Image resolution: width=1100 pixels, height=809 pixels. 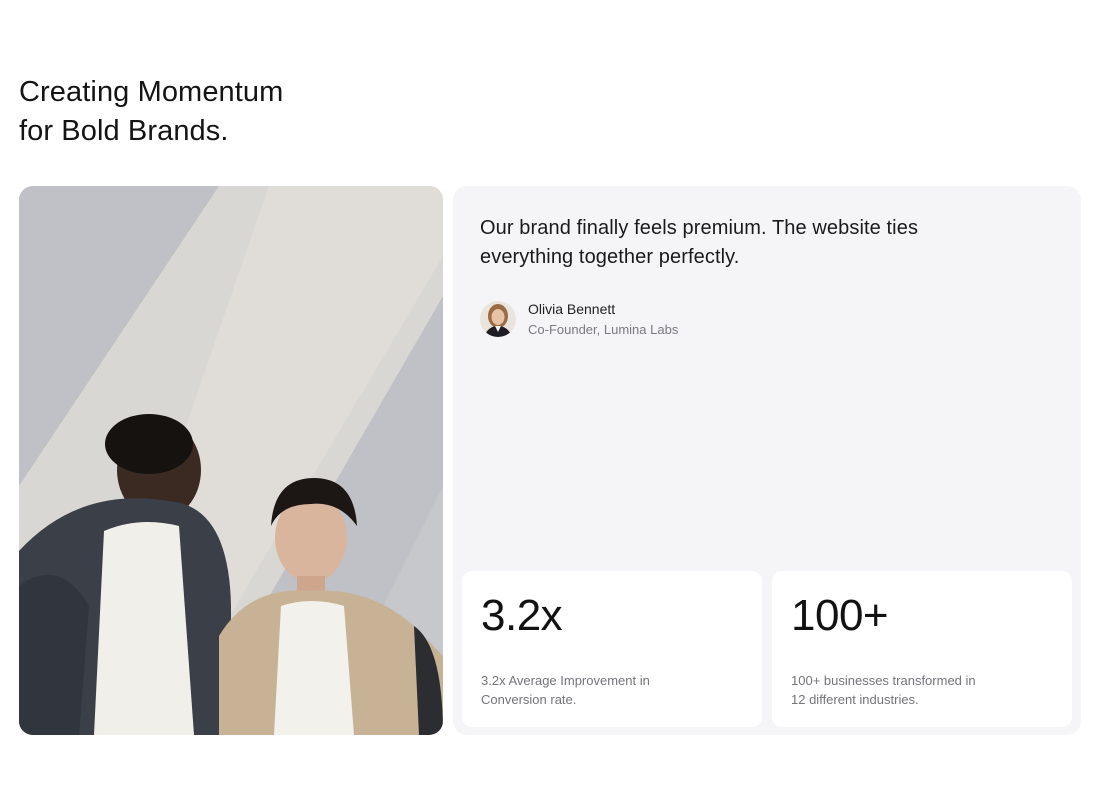 What do you see at coordinates (151, 92) in the screenshot?
I see `headline-line-1: Creating Momentum` at bounding box center [151, 92].